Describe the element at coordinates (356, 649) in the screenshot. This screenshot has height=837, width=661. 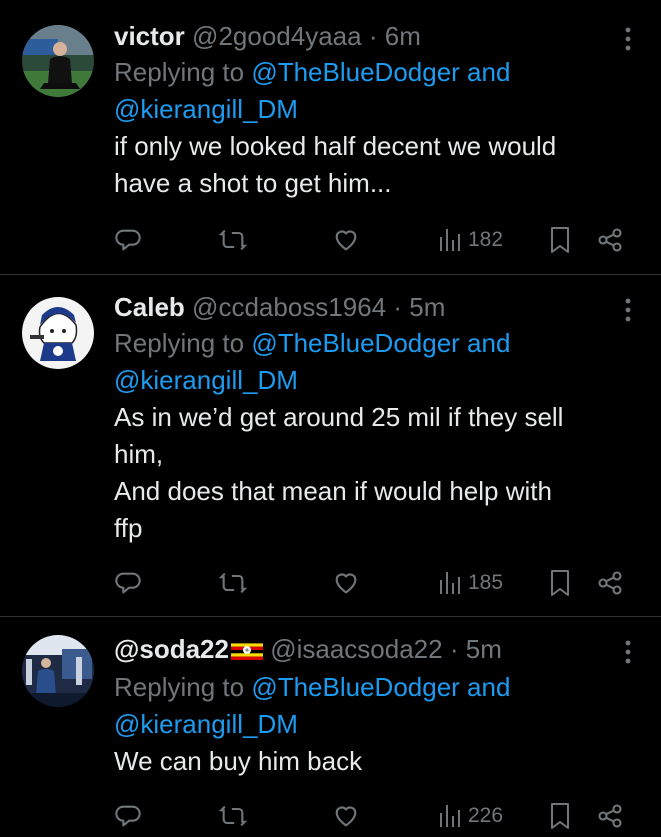
I see `user-handle: @isaacsoda22` at that location.